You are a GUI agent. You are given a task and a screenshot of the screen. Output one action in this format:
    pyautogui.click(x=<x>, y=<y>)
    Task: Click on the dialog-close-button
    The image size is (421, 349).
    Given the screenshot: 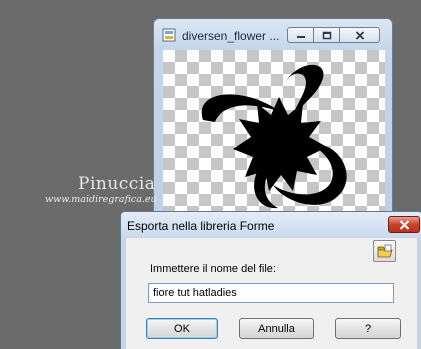 What is the action you would take?
    pyautogui.click(x=404, y=224)
    